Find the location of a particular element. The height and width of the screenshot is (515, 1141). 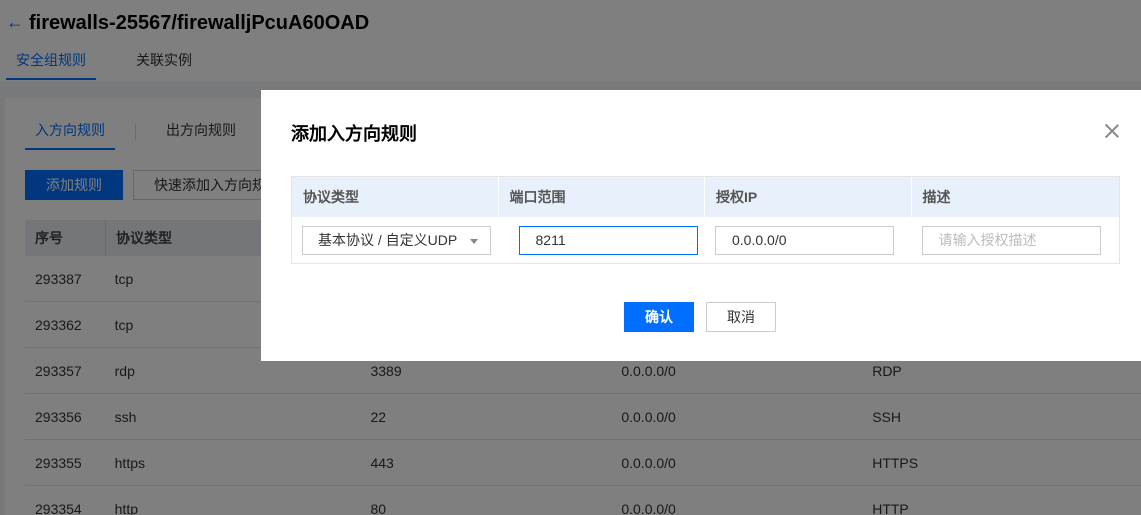

description-input: 请输入授权描述 is located at coordinates (1011, 240).